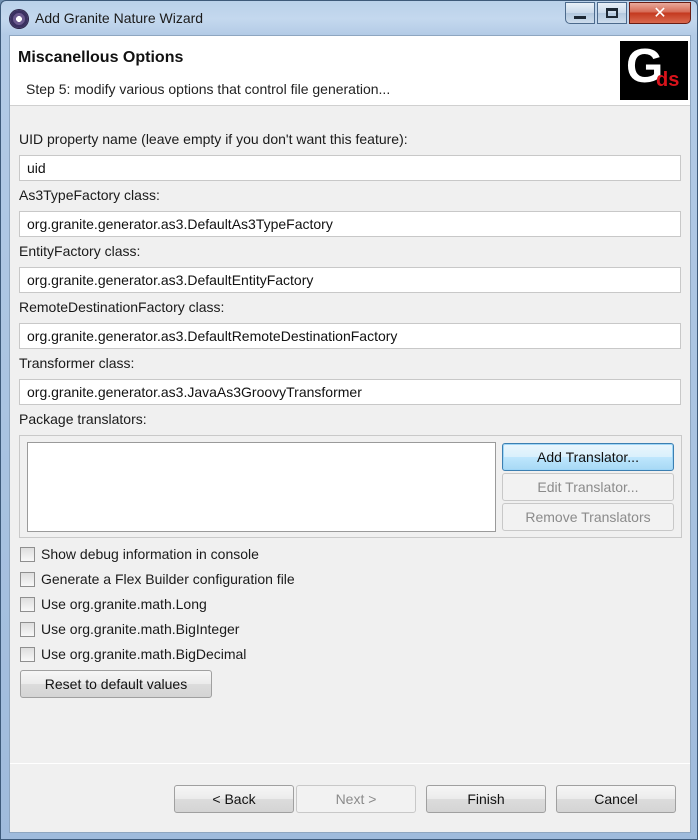 The width and height of the screenshot is (698, 840). Describe the element at coordinates (350, 763) in the screenshot. I see `footer-separator` at that location.